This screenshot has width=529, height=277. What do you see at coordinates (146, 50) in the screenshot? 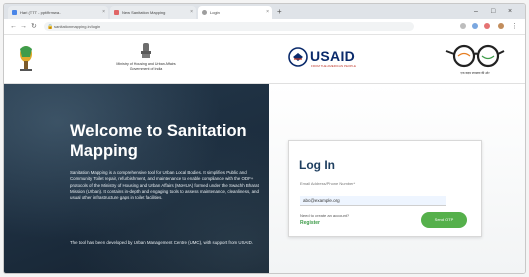
I see `national-emblem-icon` at bounding box center [146, 50].